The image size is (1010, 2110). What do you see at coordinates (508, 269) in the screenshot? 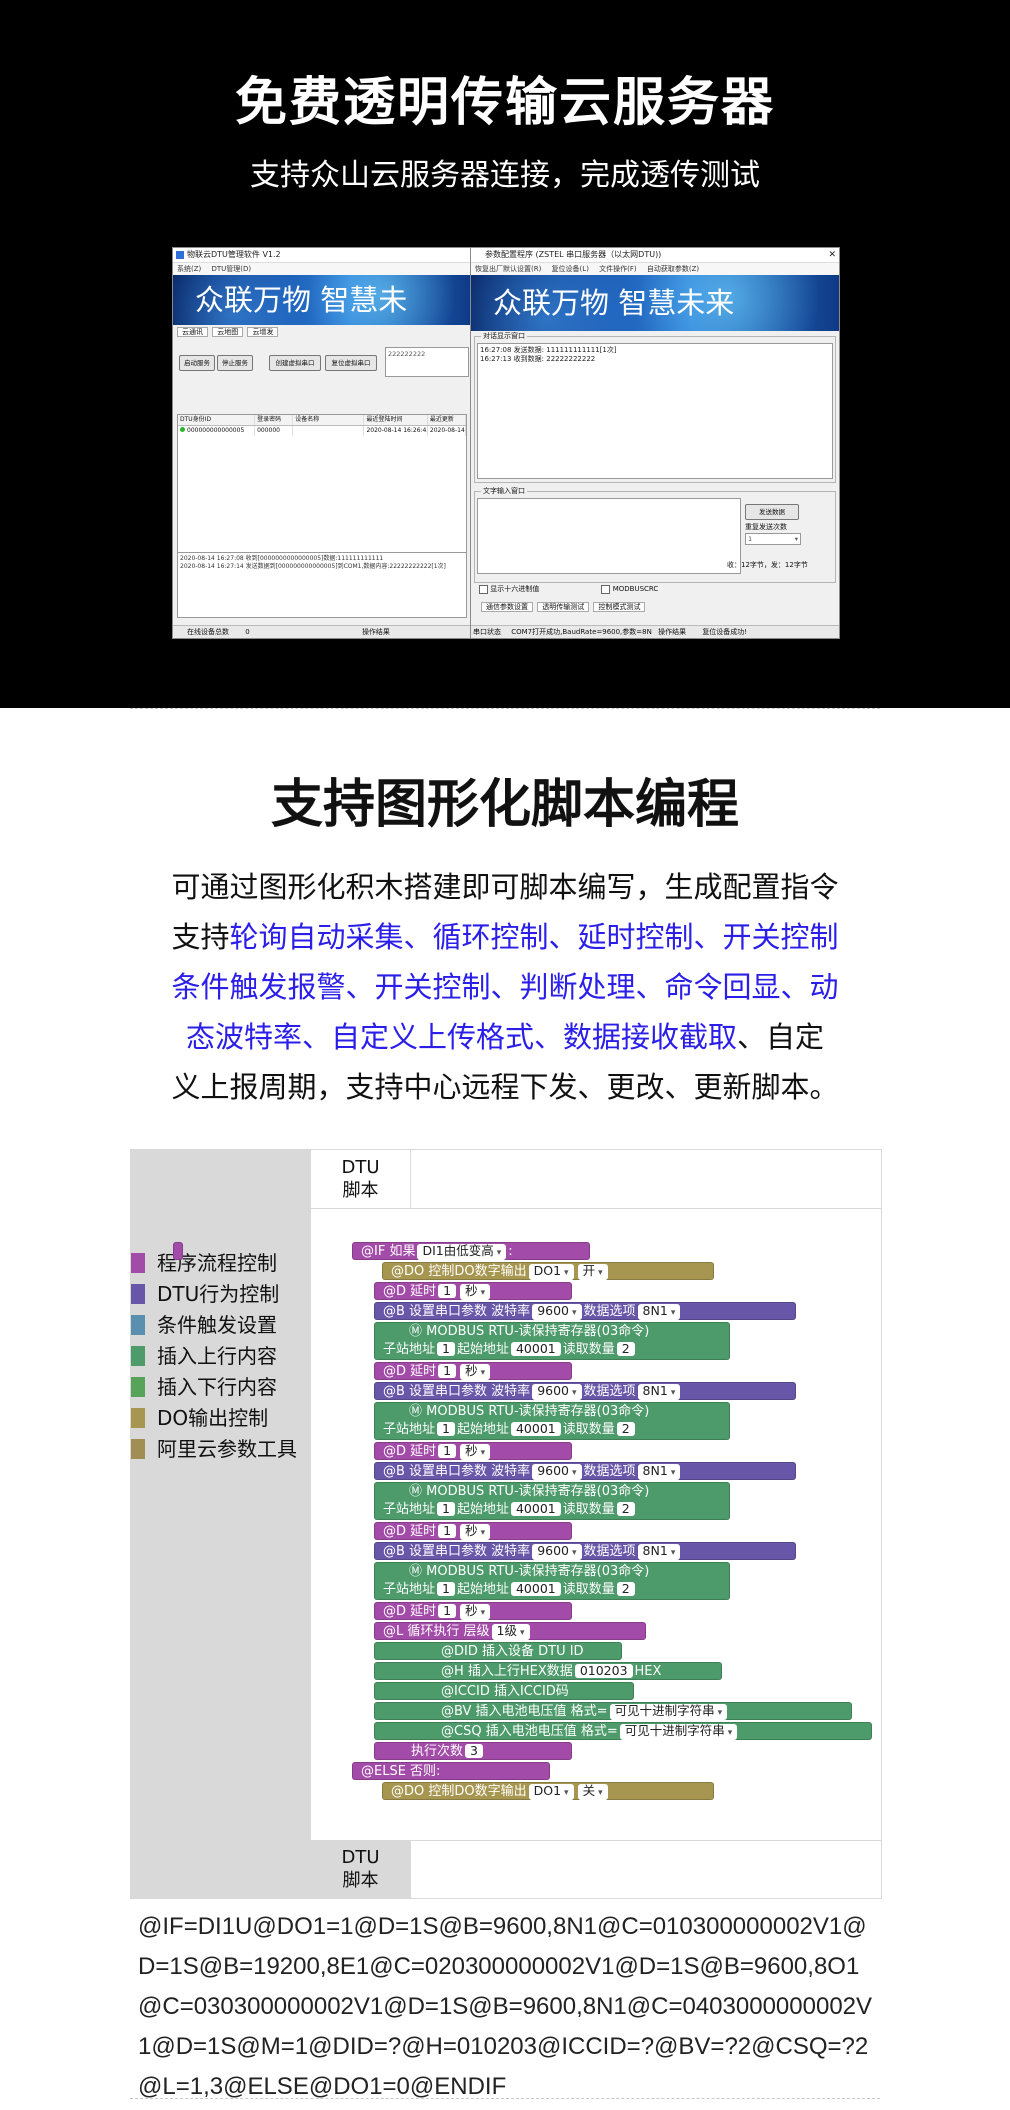
I see `menu-restore-defaults: 恢复出厂默认设置(R)` at bounding box center [508, 269].